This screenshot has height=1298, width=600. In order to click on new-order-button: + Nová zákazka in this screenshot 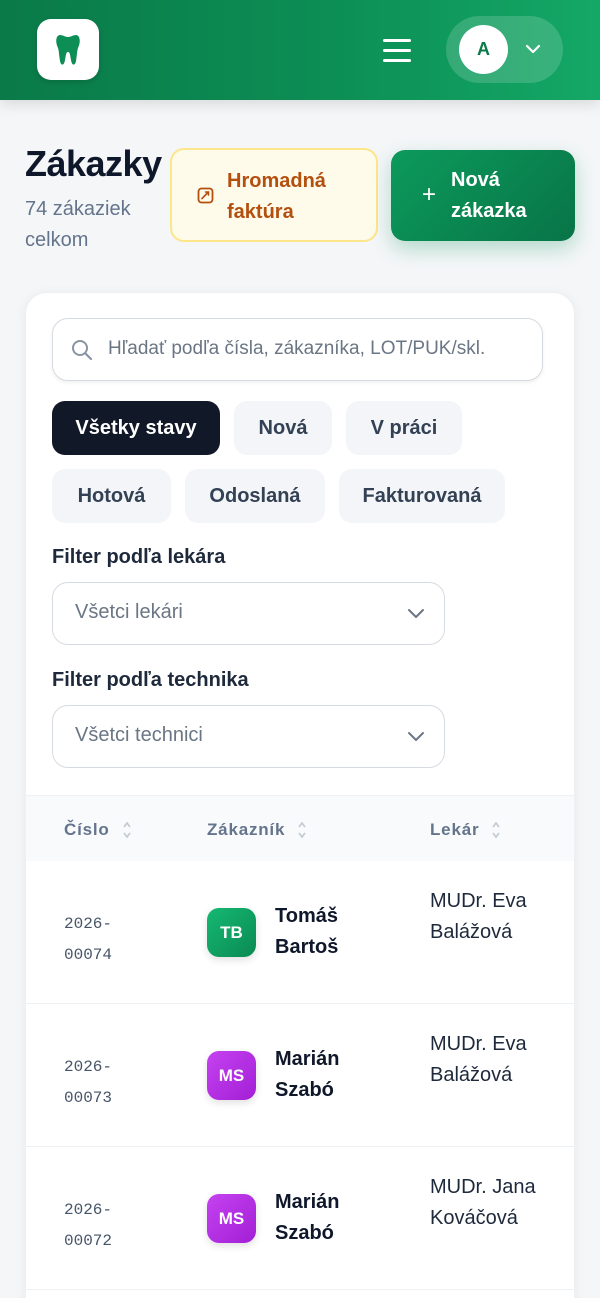, I will do `click(483, 195)`.